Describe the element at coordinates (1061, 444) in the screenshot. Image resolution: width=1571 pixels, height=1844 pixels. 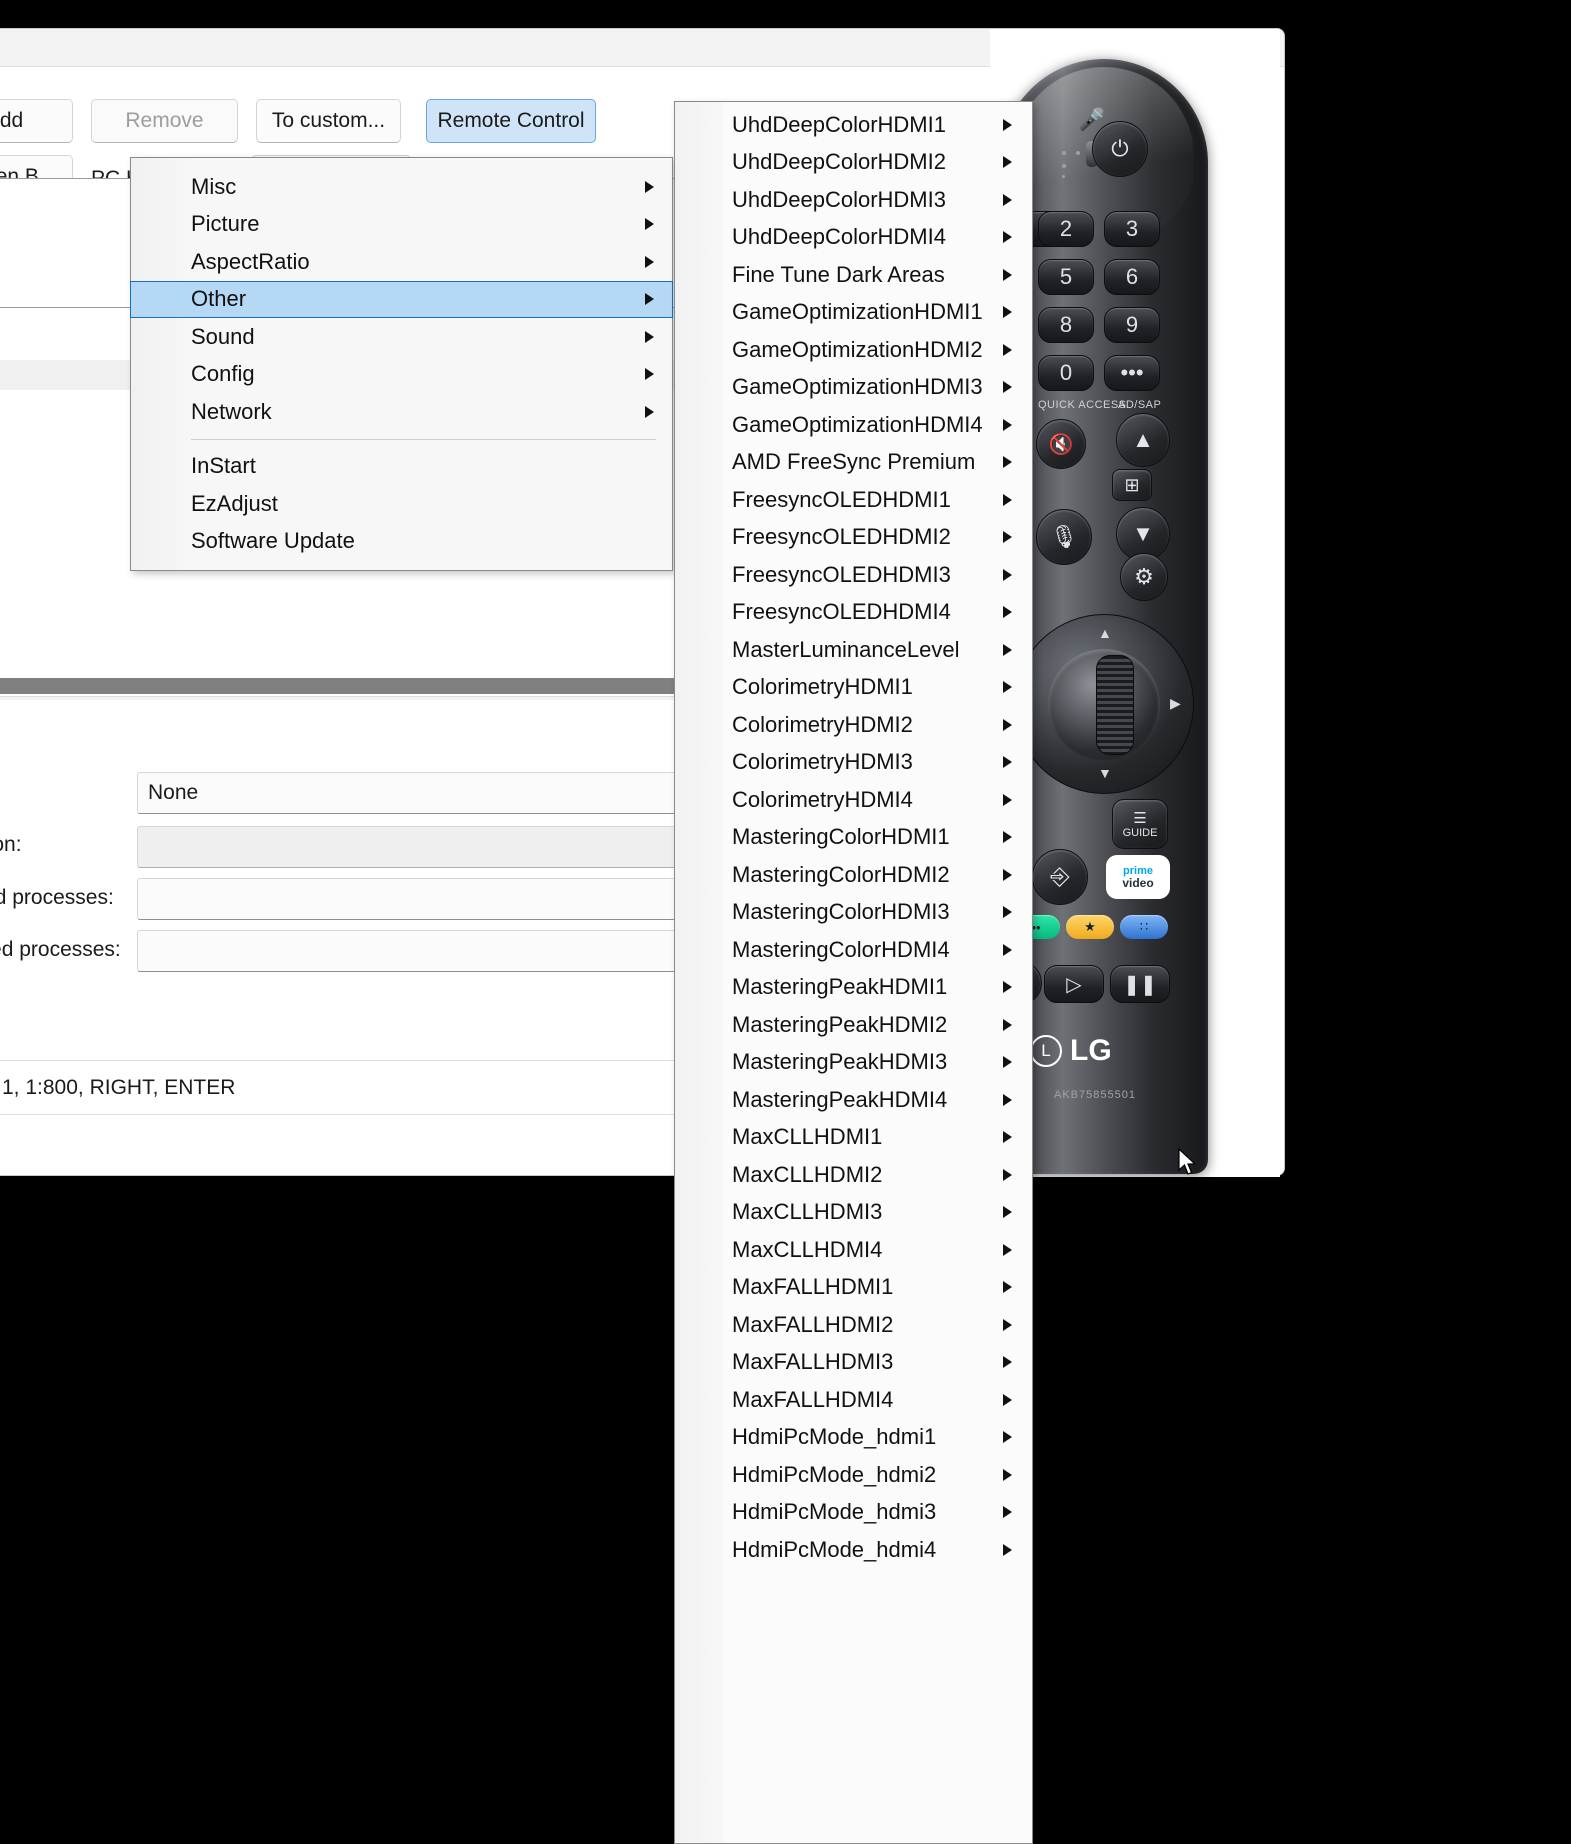
I see `mute-button: 🔇` at that location.